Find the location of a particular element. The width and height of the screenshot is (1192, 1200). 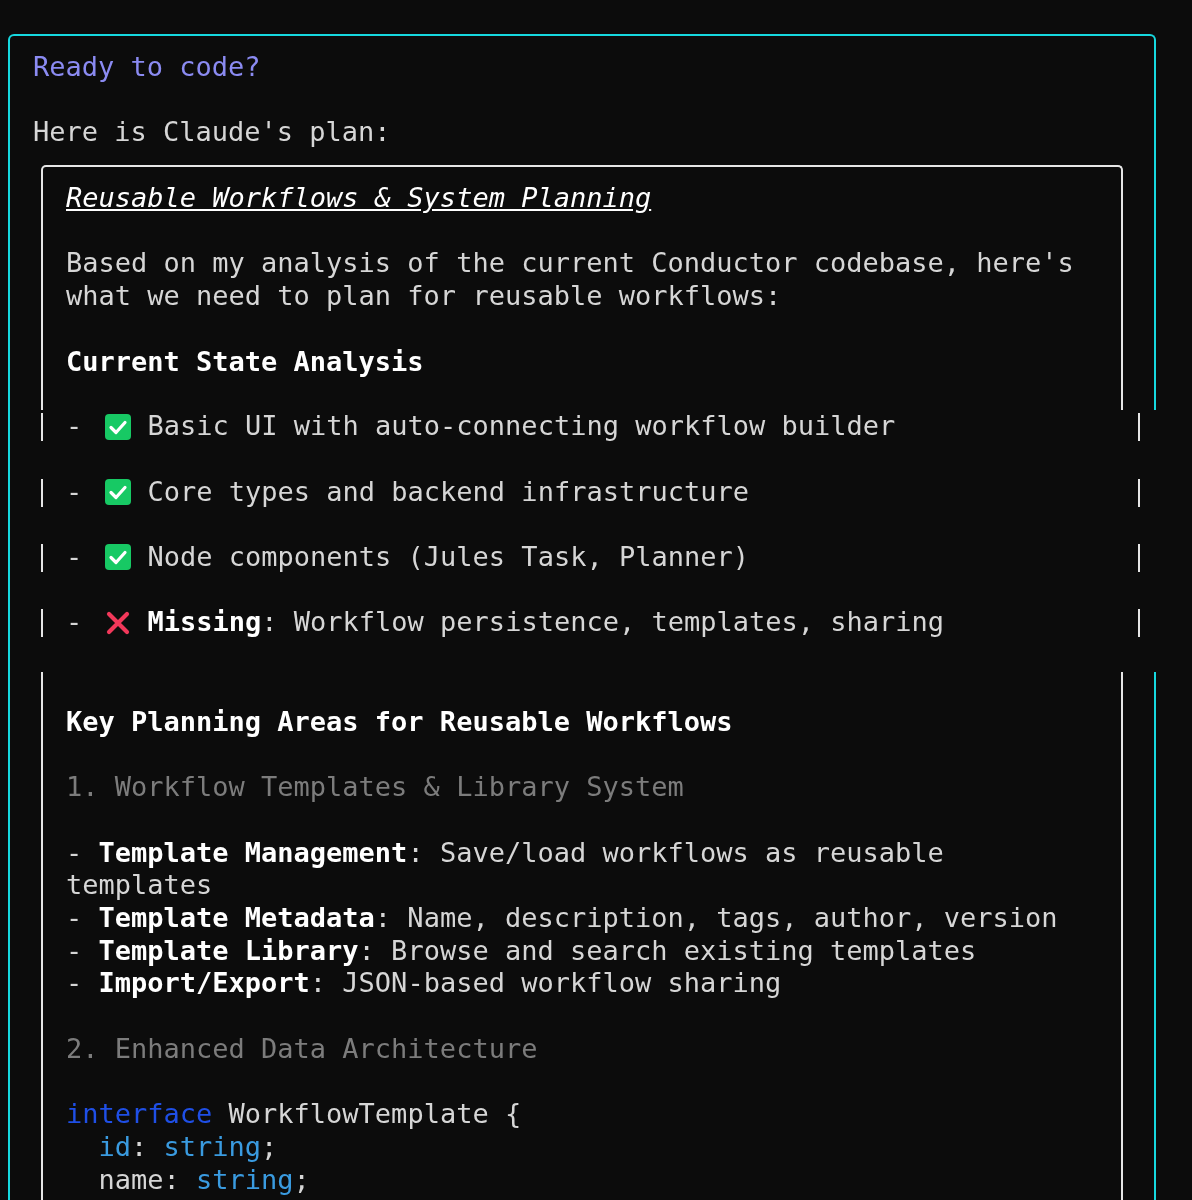

status-item-text: Node components (Jules Task, Planner) is located at coordinates (448, 557).